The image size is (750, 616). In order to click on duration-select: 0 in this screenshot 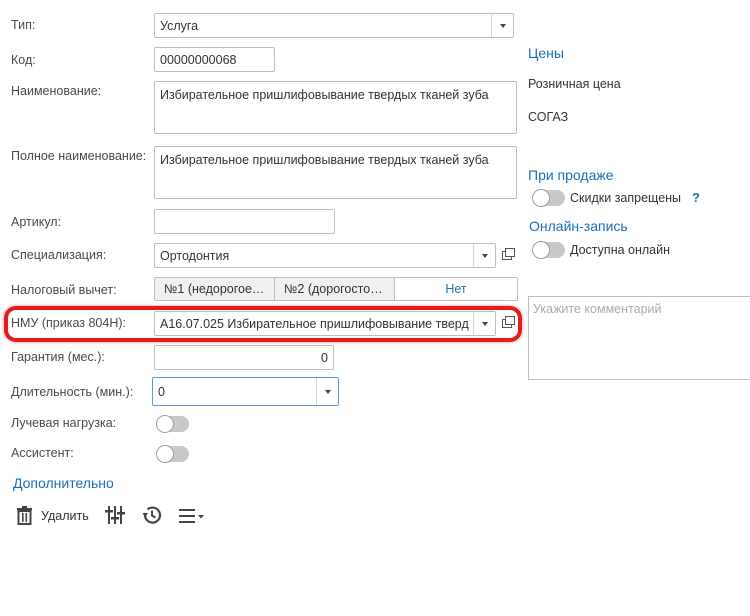, I will do `click(245, 391)`.